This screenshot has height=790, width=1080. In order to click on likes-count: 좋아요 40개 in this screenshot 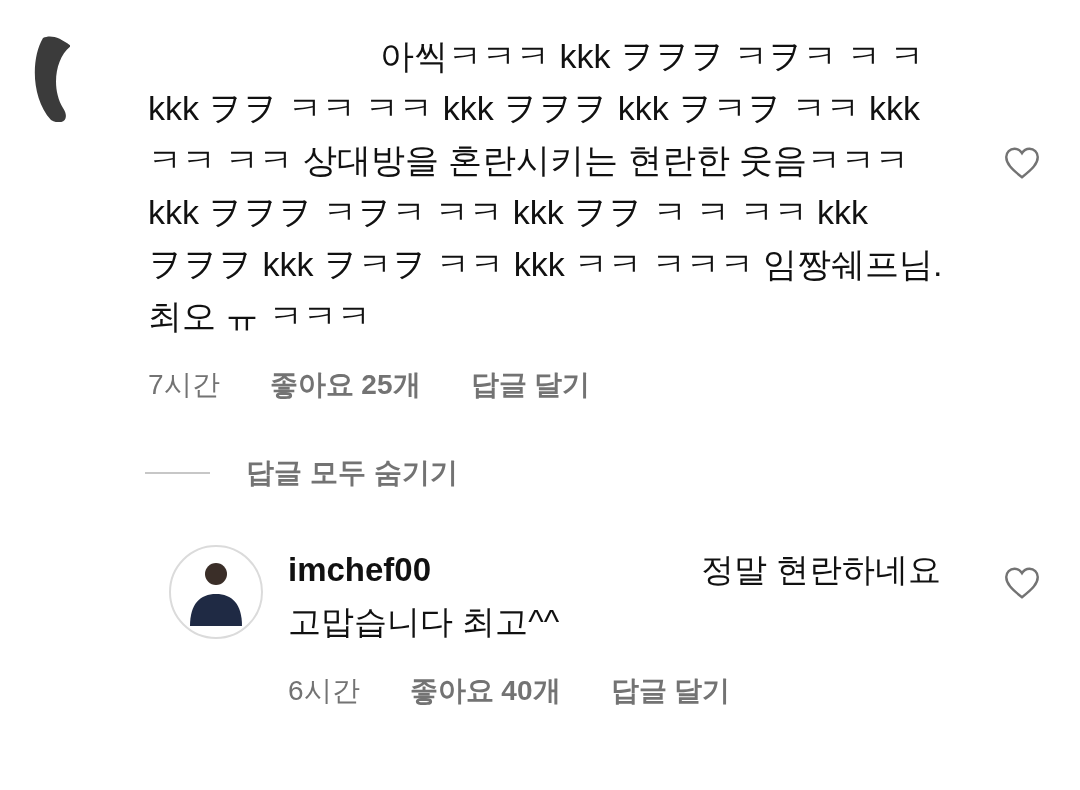, I will do `click(485, 691)`.